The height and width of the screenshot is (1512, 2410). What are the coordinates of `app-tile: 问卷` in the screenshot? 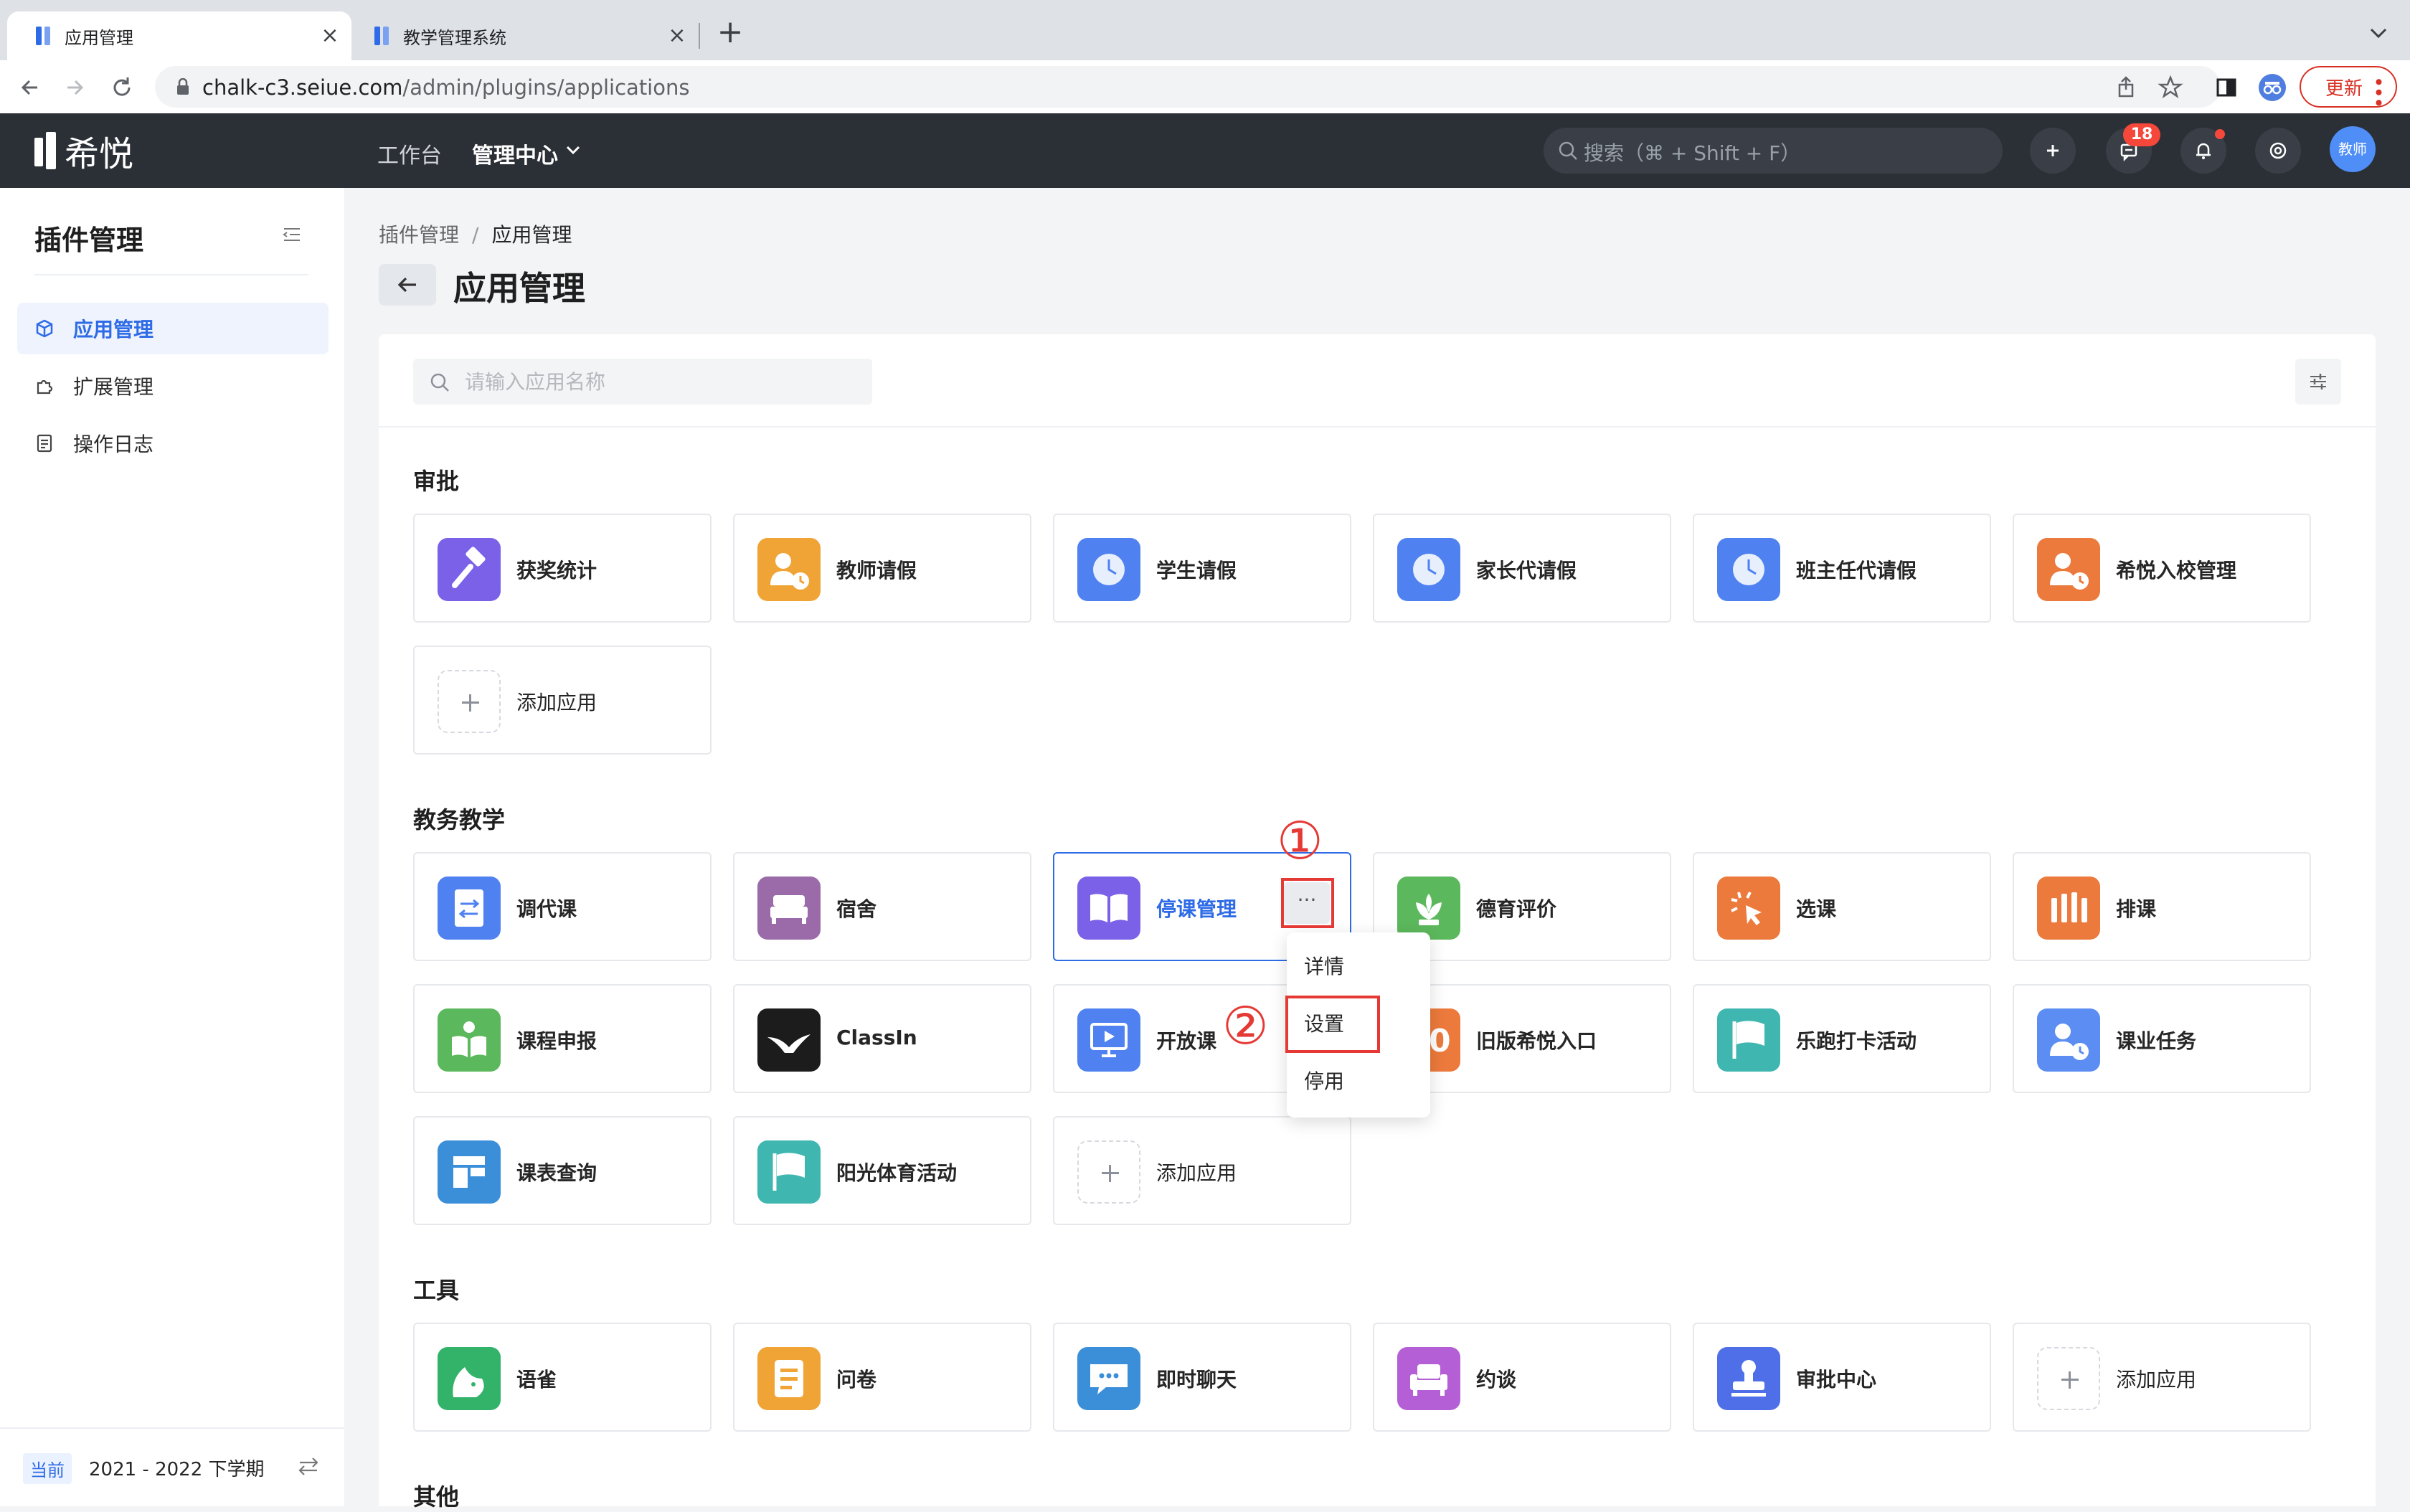 It's located at (882, 1377).